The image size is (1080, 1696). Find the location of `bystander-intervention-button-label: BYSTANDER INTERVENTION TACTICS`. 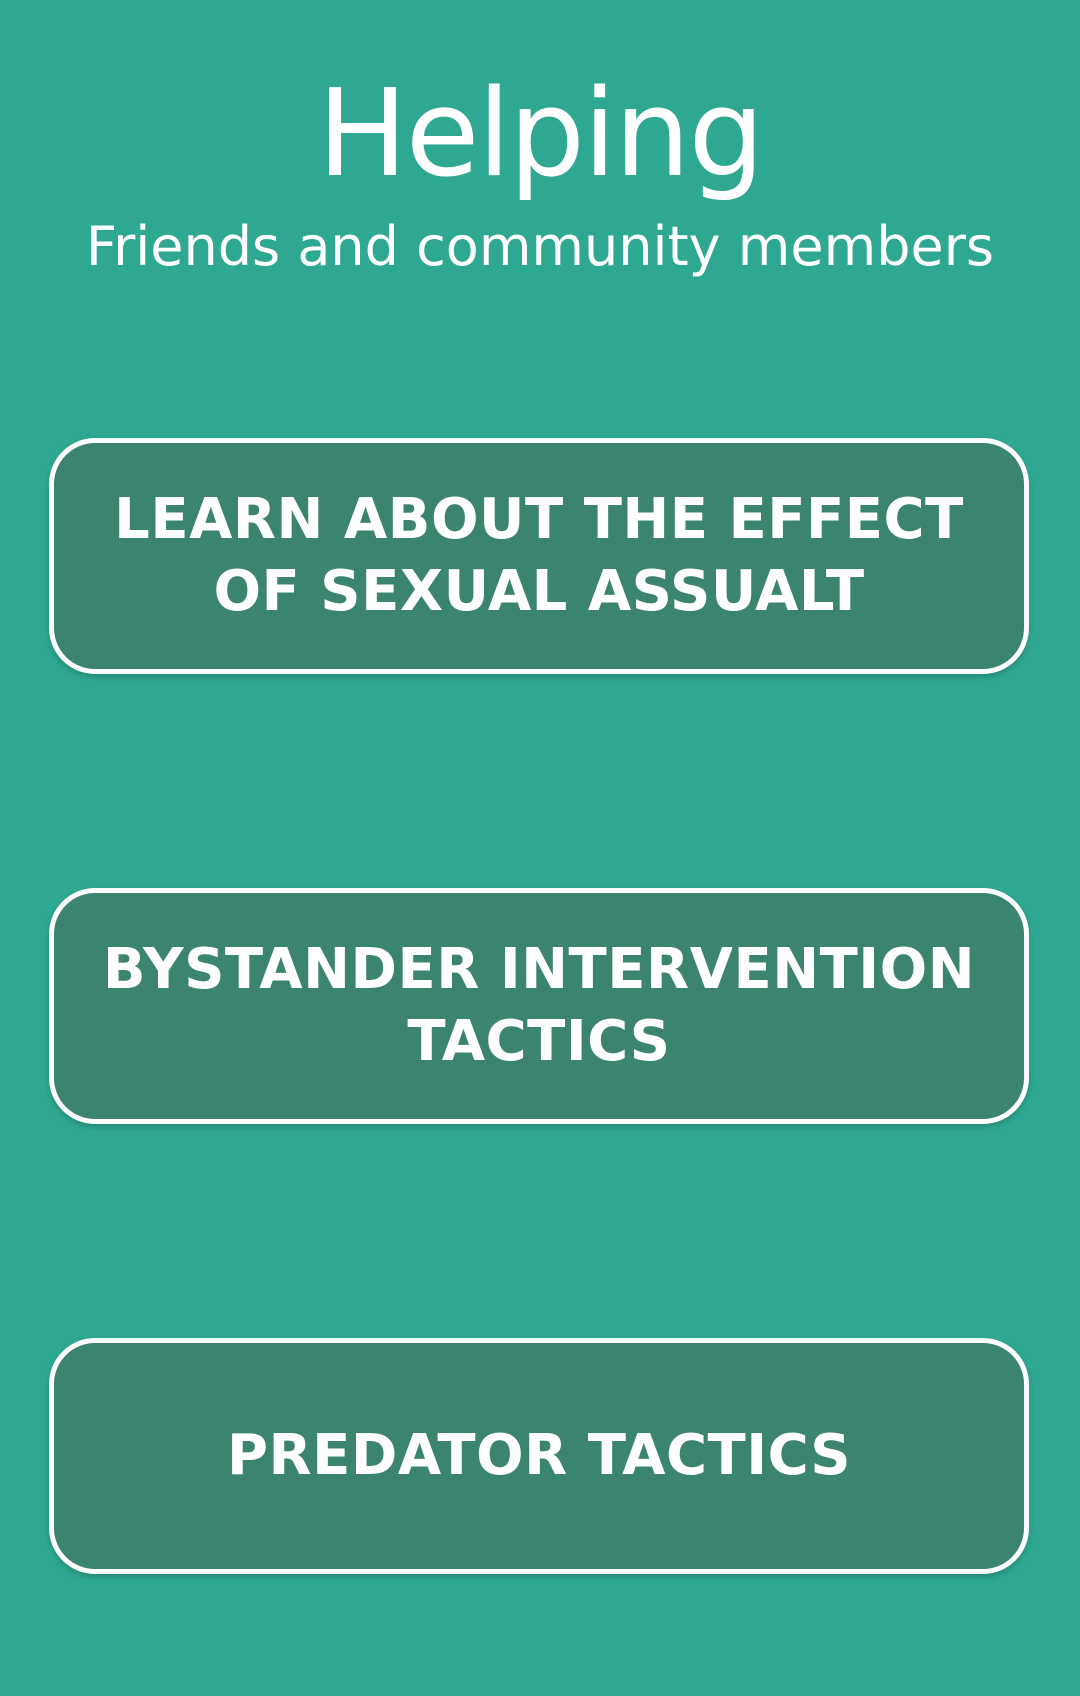

bystander-intervention-button-label: BYSTANDER INTERVENTION TACTICS is located at coordinates (539, 1005).